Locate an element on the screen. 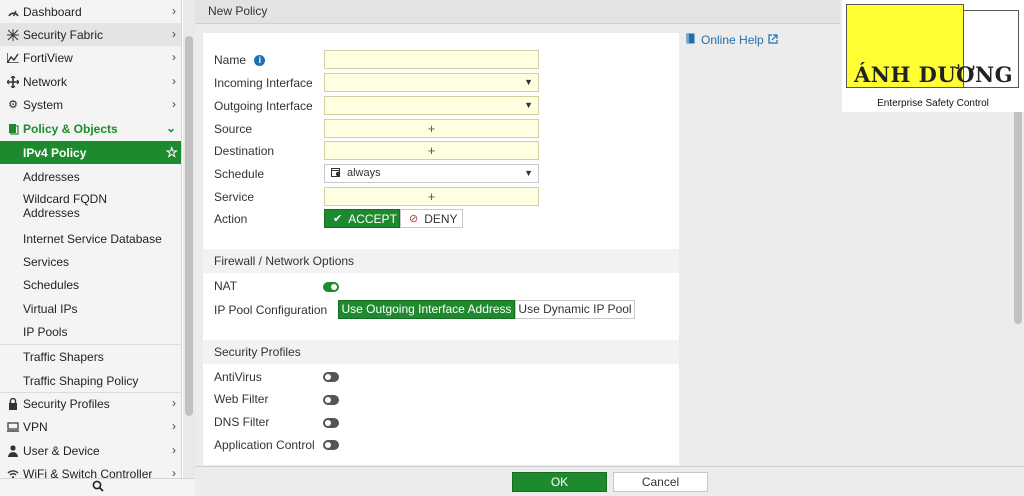 The width and height of the screenshot is (1024, 496). service-field: + is located at coordinates (431, 196).